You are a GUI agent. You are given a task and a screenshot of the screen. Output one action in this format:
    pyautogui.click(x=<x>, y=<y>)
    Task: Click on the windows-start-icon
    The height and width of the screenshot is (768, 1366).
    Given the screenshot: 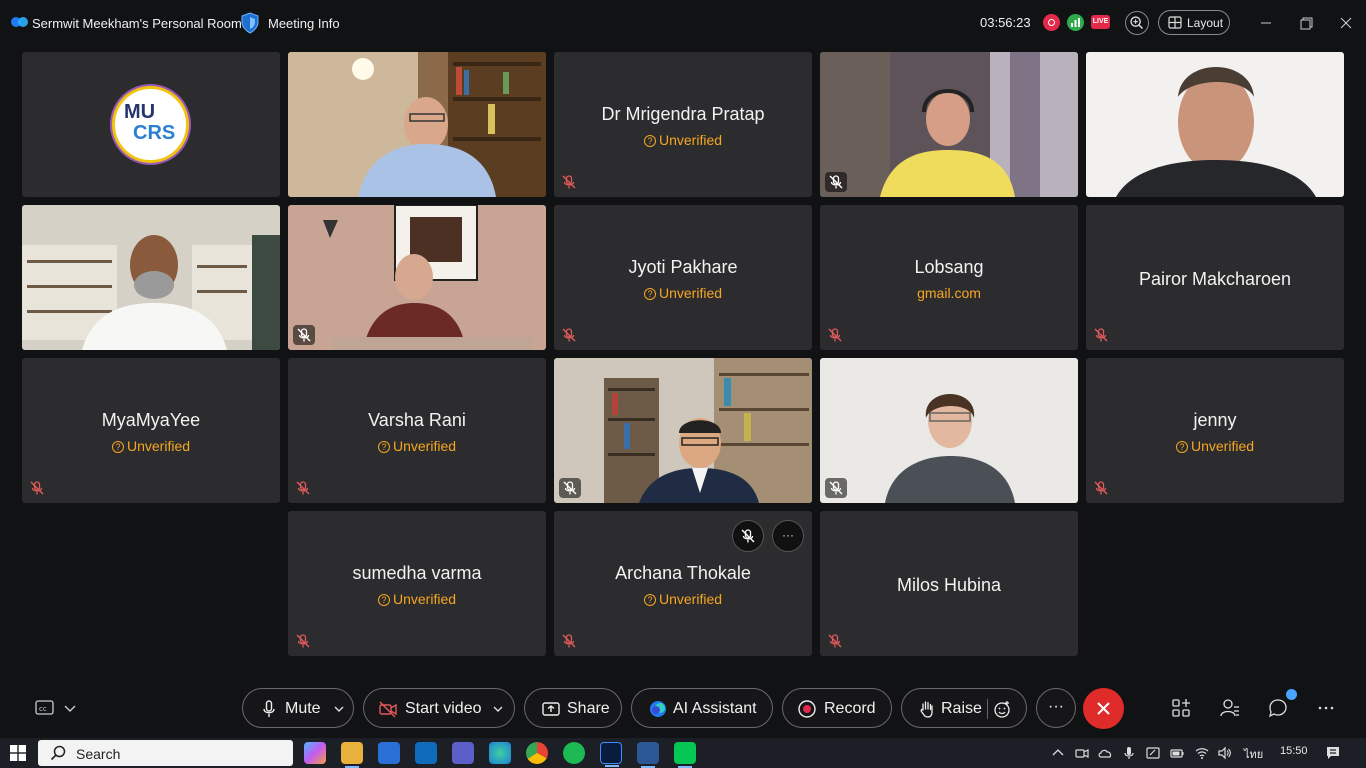 What is the action you would take?
    pyautogui.click(x=18, y=753)
    